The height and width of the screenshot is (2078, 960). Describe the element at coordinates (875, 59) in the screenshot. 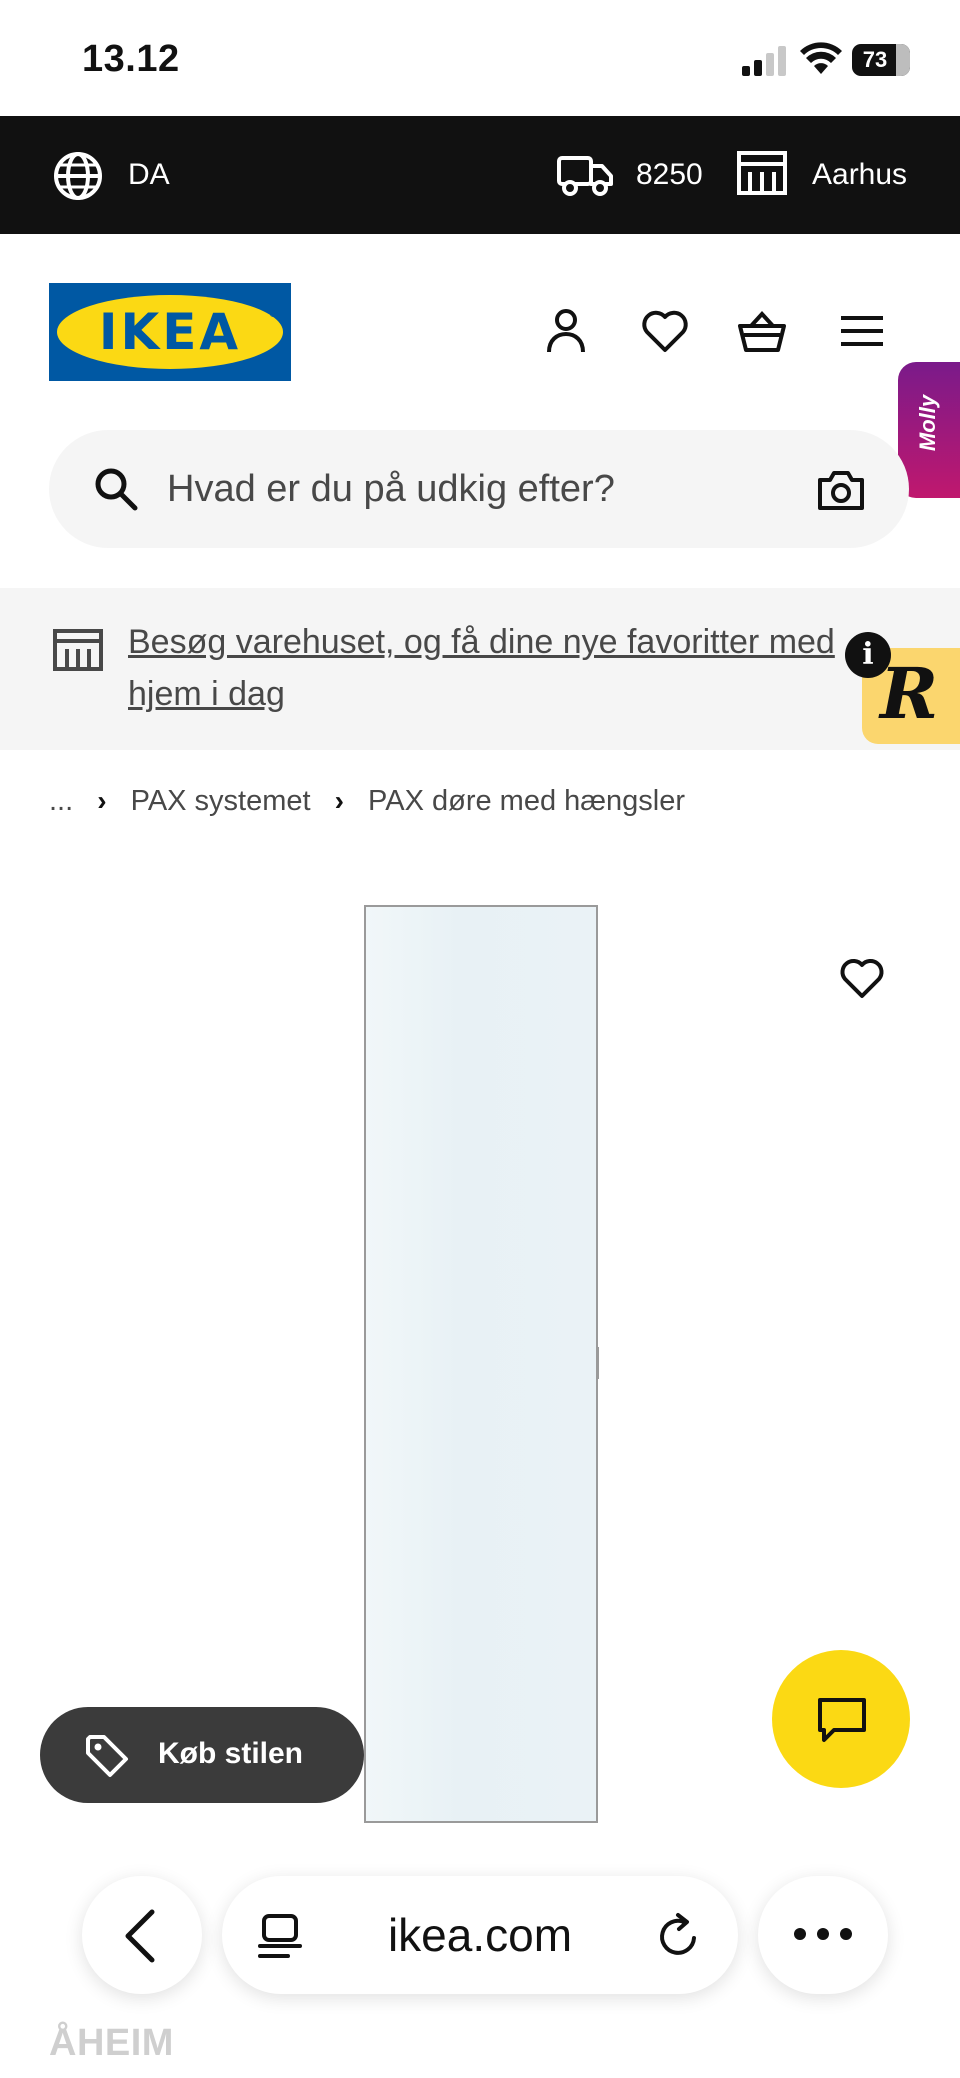

I see `battery-level: 73` at that location.